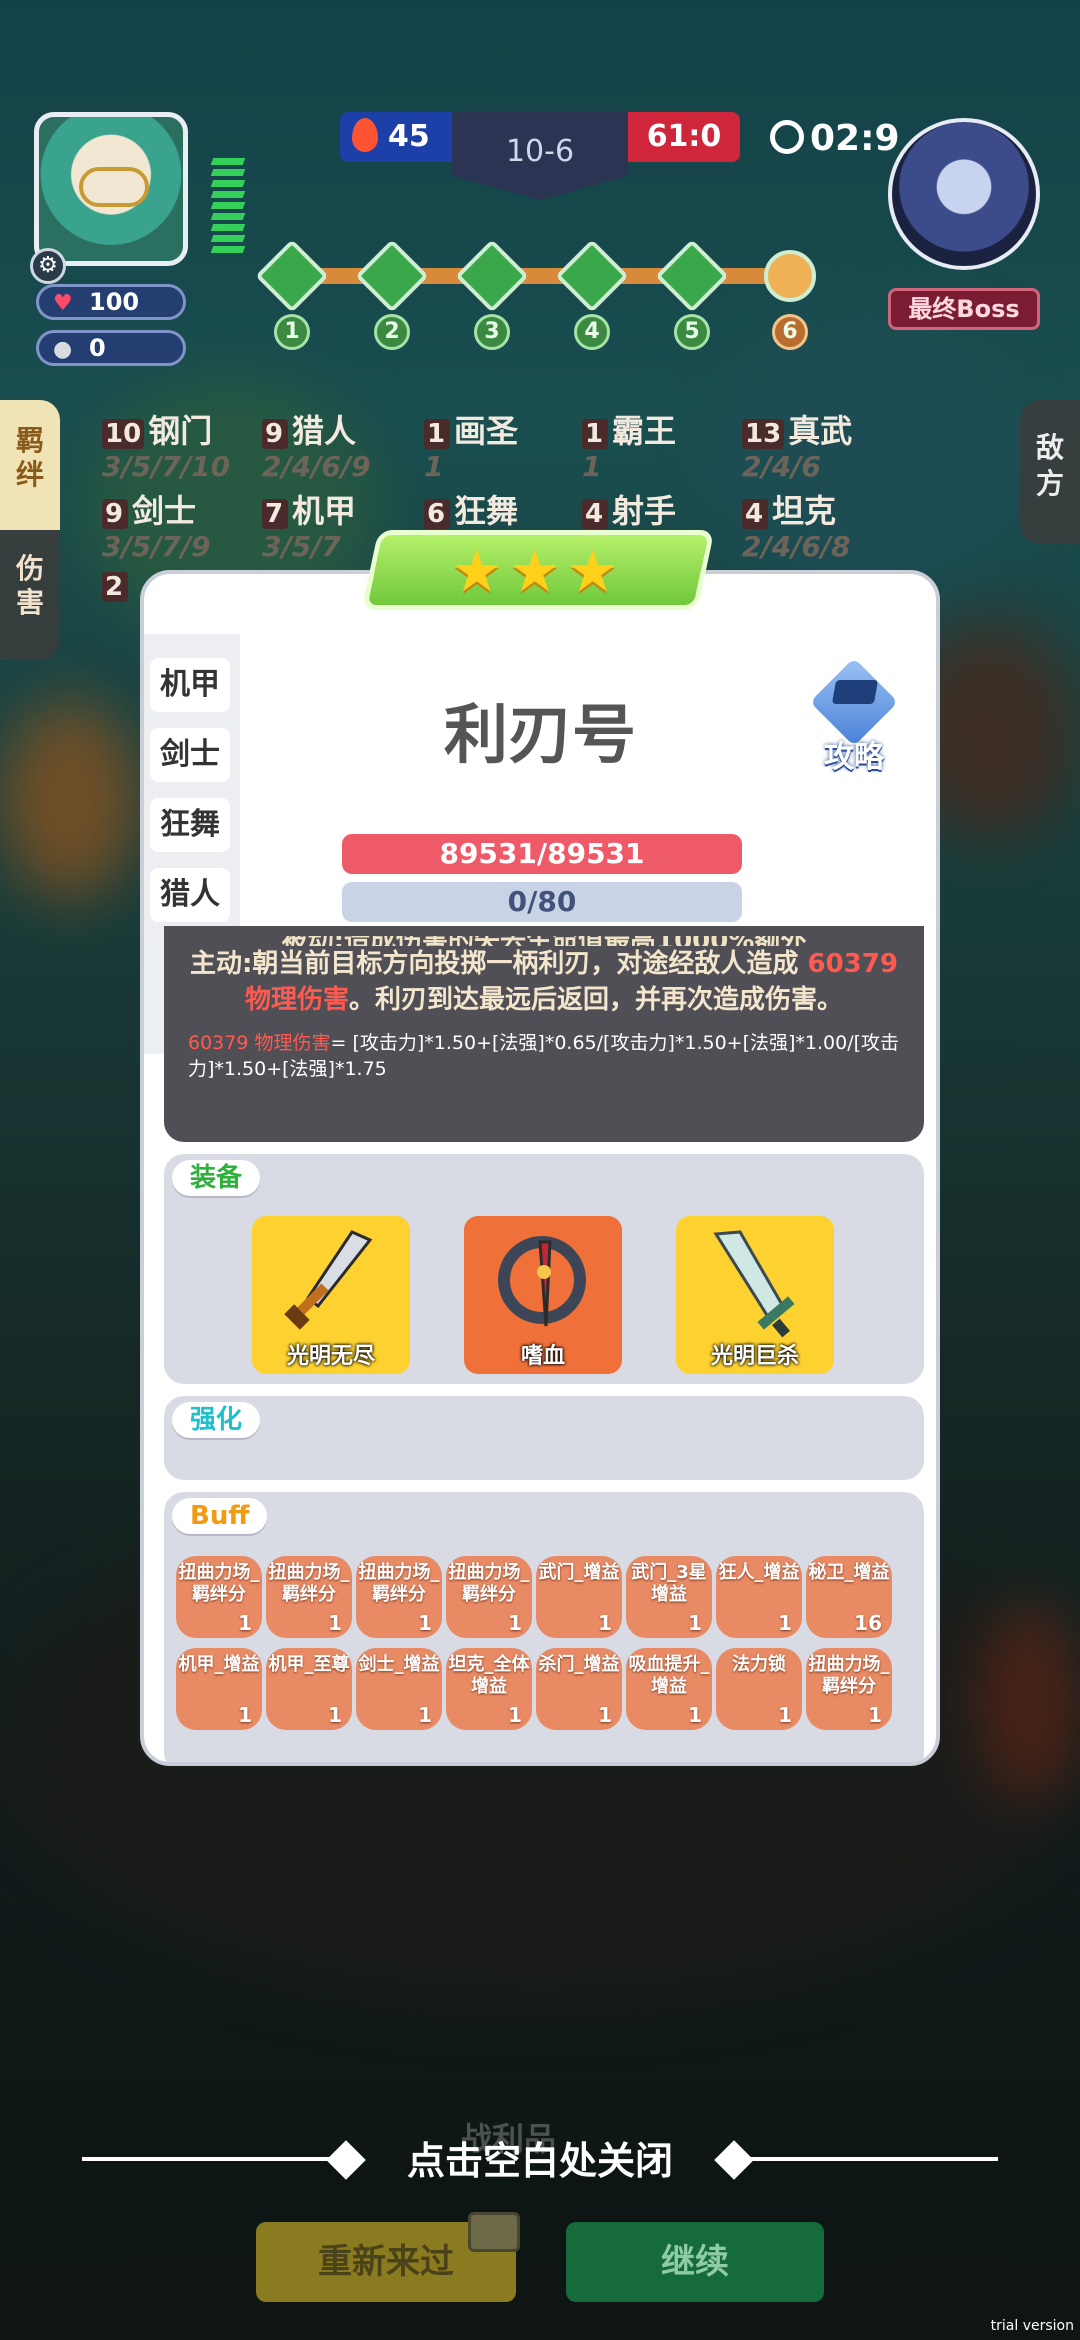 Image resolution: width=1080 pixels, height=2340 pixels. What do you see at coordinates (835, 138) in the screenshot?
I see `round-timer: 02:9` at bounding box center [835, 138].